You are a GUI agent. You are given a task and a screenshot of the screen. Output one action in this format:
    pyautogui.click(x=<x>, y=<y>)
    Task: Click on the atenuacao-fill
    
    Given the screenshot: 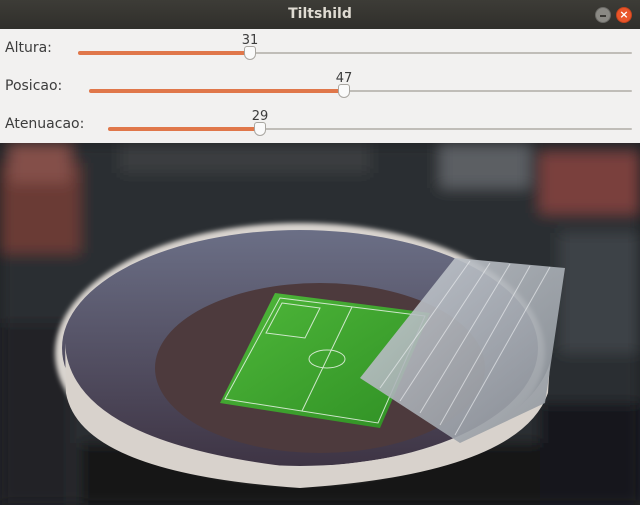 What is the action you would take?
    pyautogui.click(x=184, y=129)
    